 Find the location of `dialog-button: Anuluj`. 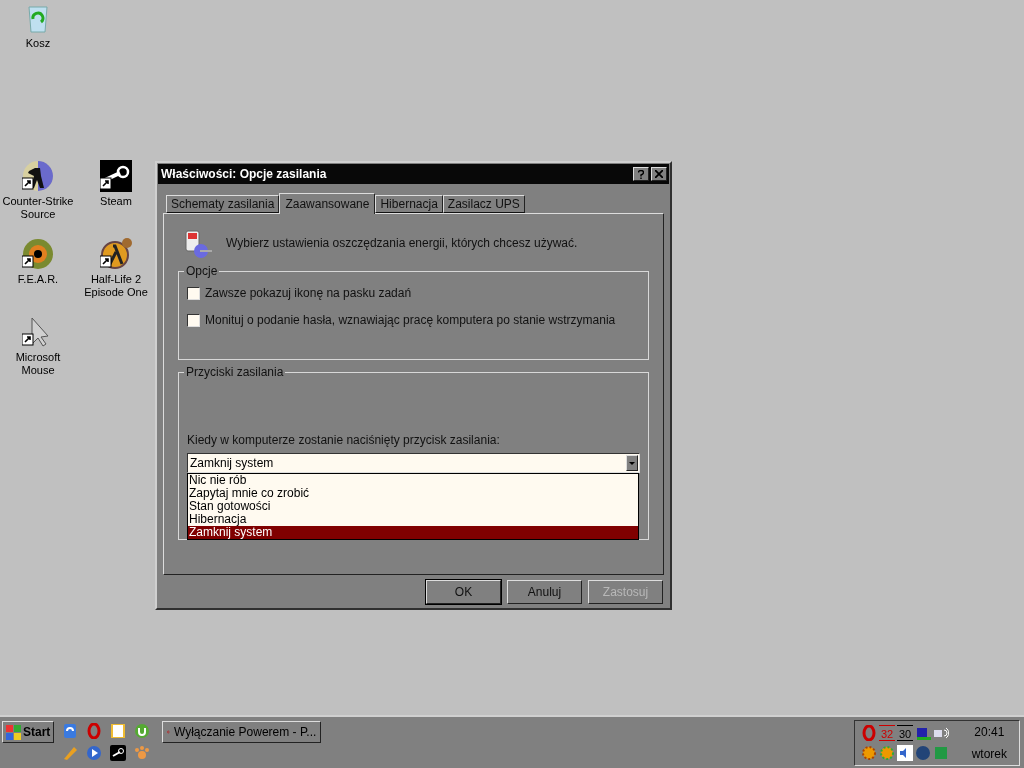

dialog-button: Anuluj is located at coordinates (544, 592).